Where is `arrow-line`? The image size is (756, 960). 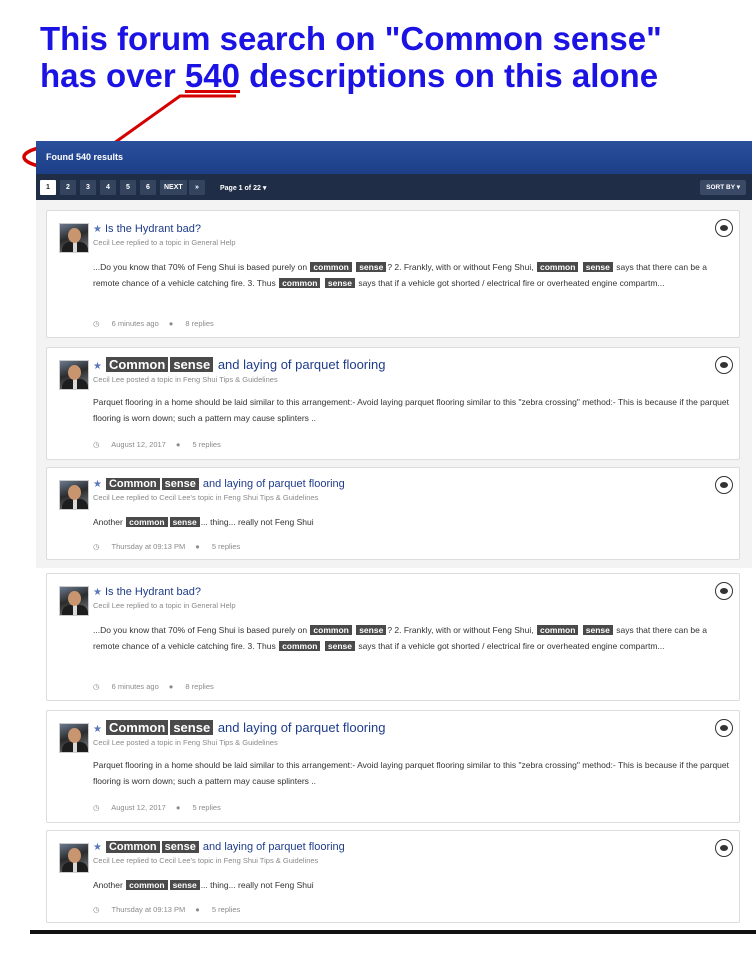 arrow-line is located at coordinates (172, 121).